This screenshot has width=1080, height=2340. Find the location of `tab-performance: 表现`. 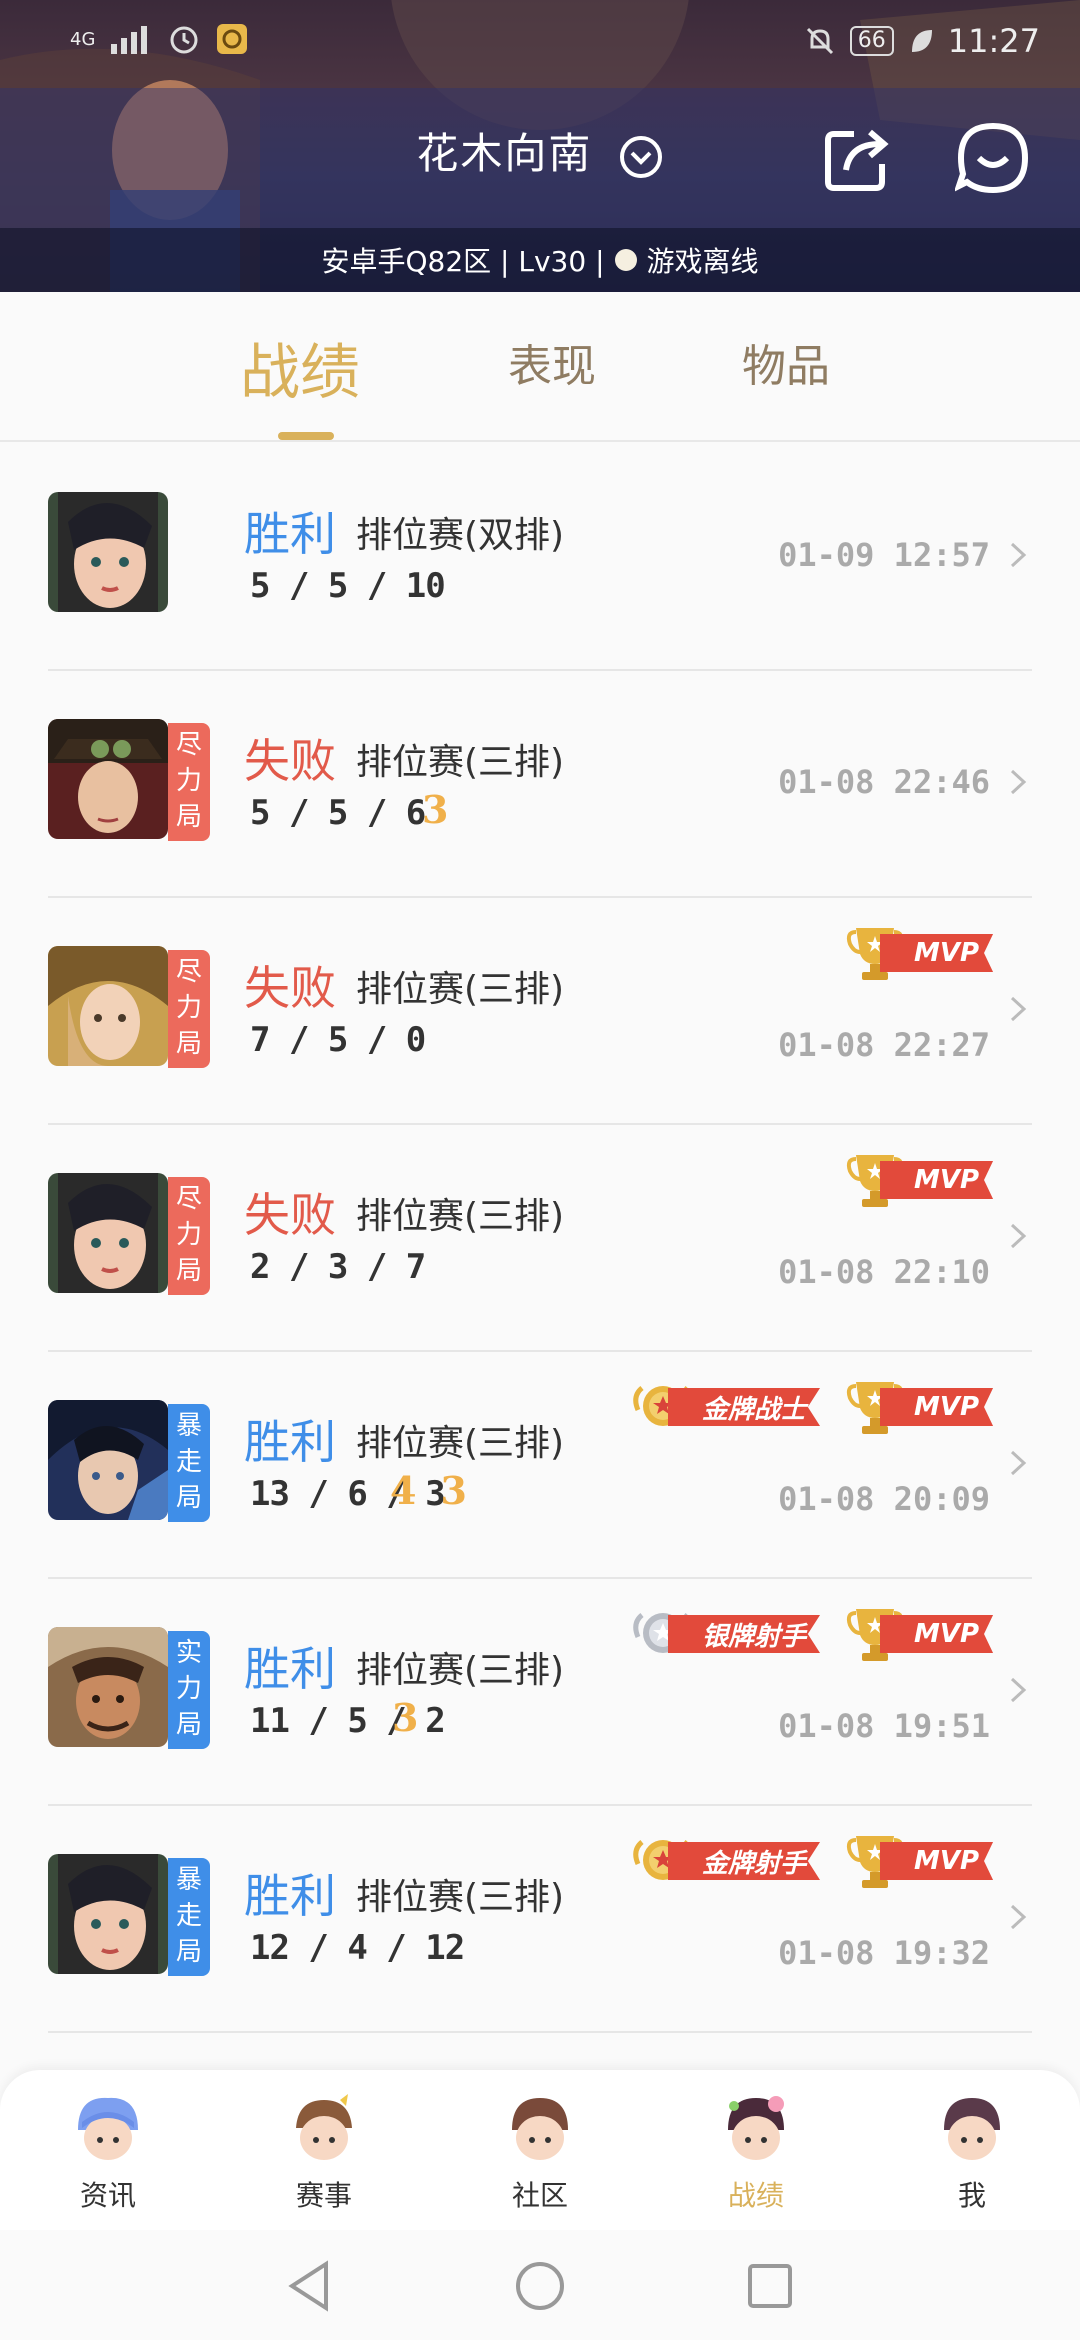

tab-performance: 表现 is located at coordinates (552, 362).